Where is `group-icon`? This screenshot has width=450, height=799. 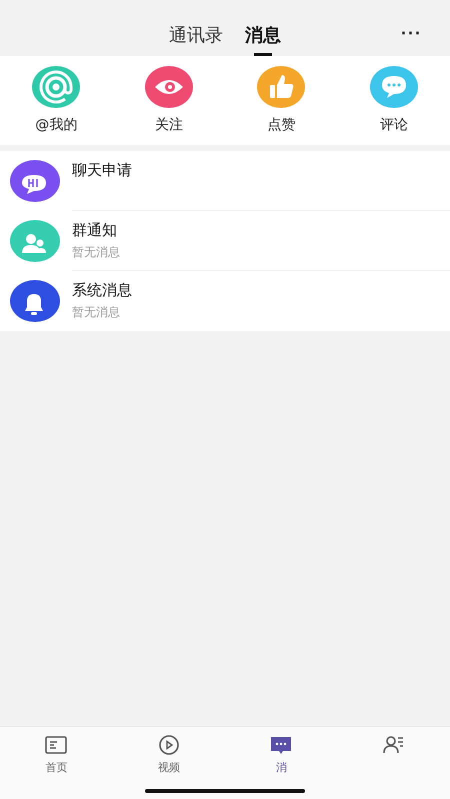
group-icon is located at coordinates (35, 241).